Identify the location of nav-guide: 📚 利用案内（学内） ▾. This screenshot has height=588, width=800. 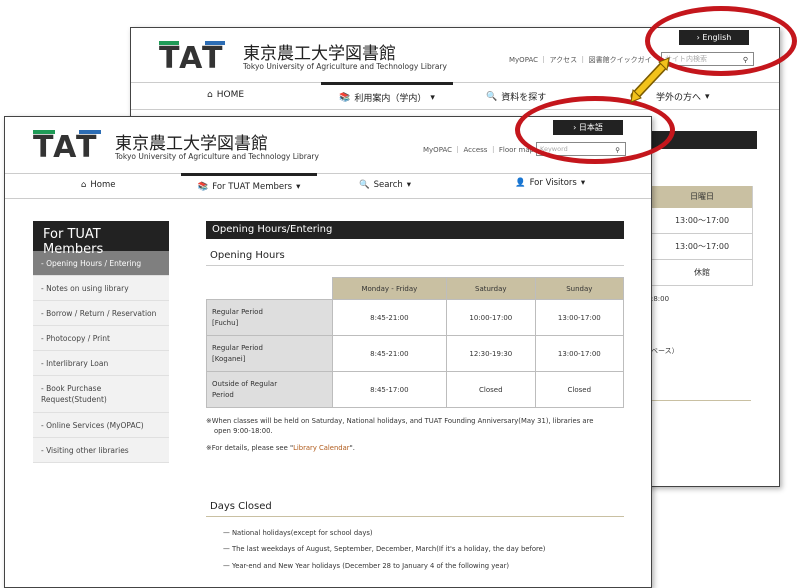
(387, 93).